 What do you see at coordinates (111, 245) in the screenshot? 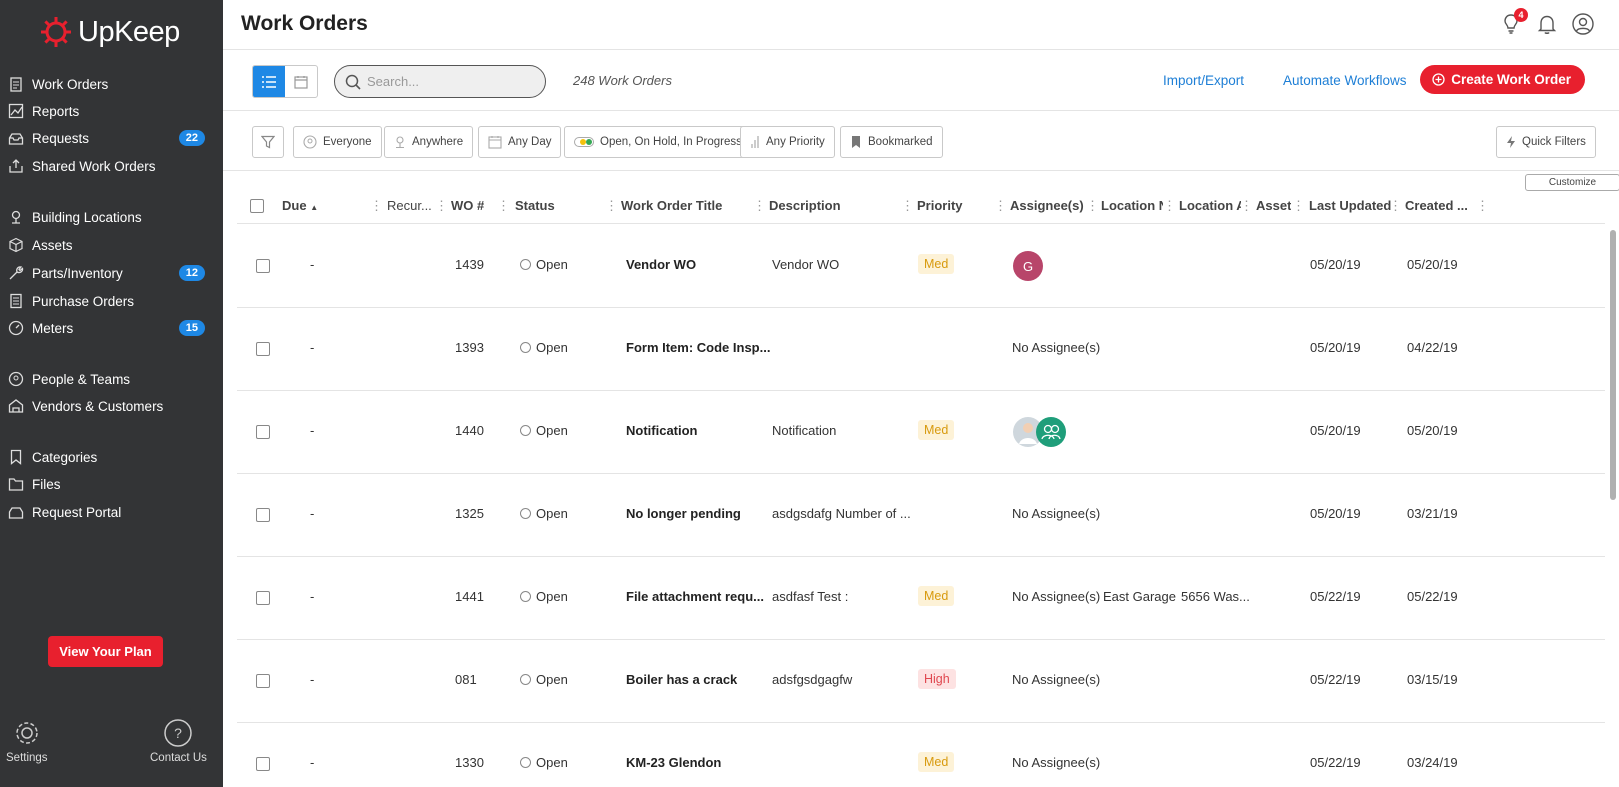
I see `sidebar-item-assets: Assets` at bounding box center [111, 245].